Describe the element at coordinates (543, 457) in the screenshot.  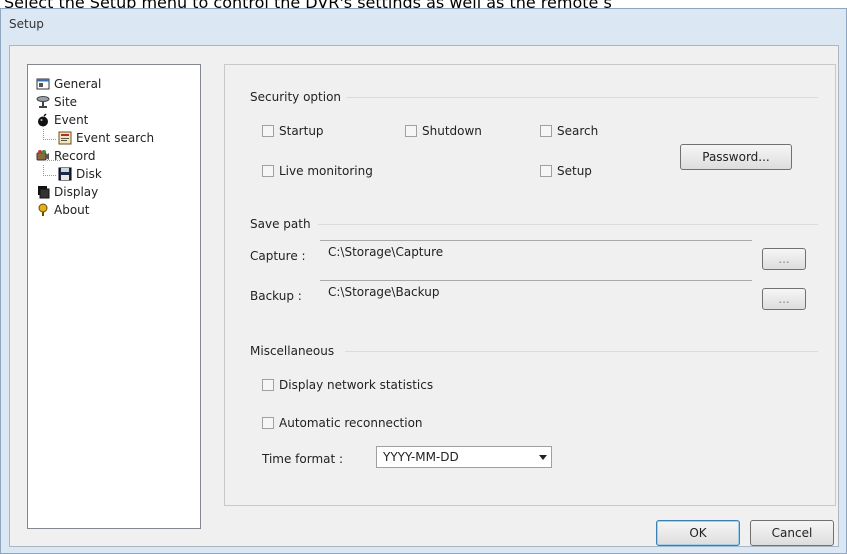
I see `chevron-down-icon` at that location.